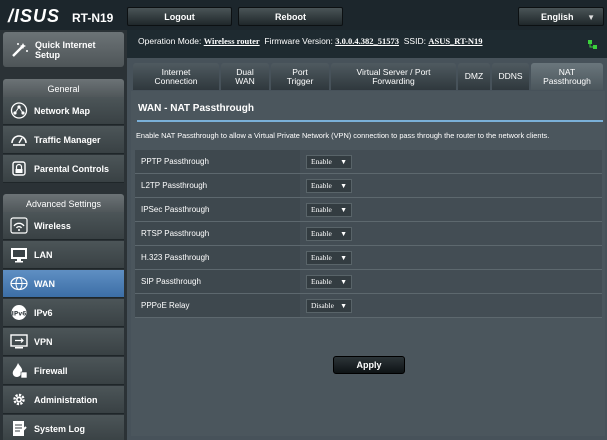 The width and height of the screenshot is (607, 440). I want to click on tab-nat-passthrough: NAT Passthrough, so click(567, 76).